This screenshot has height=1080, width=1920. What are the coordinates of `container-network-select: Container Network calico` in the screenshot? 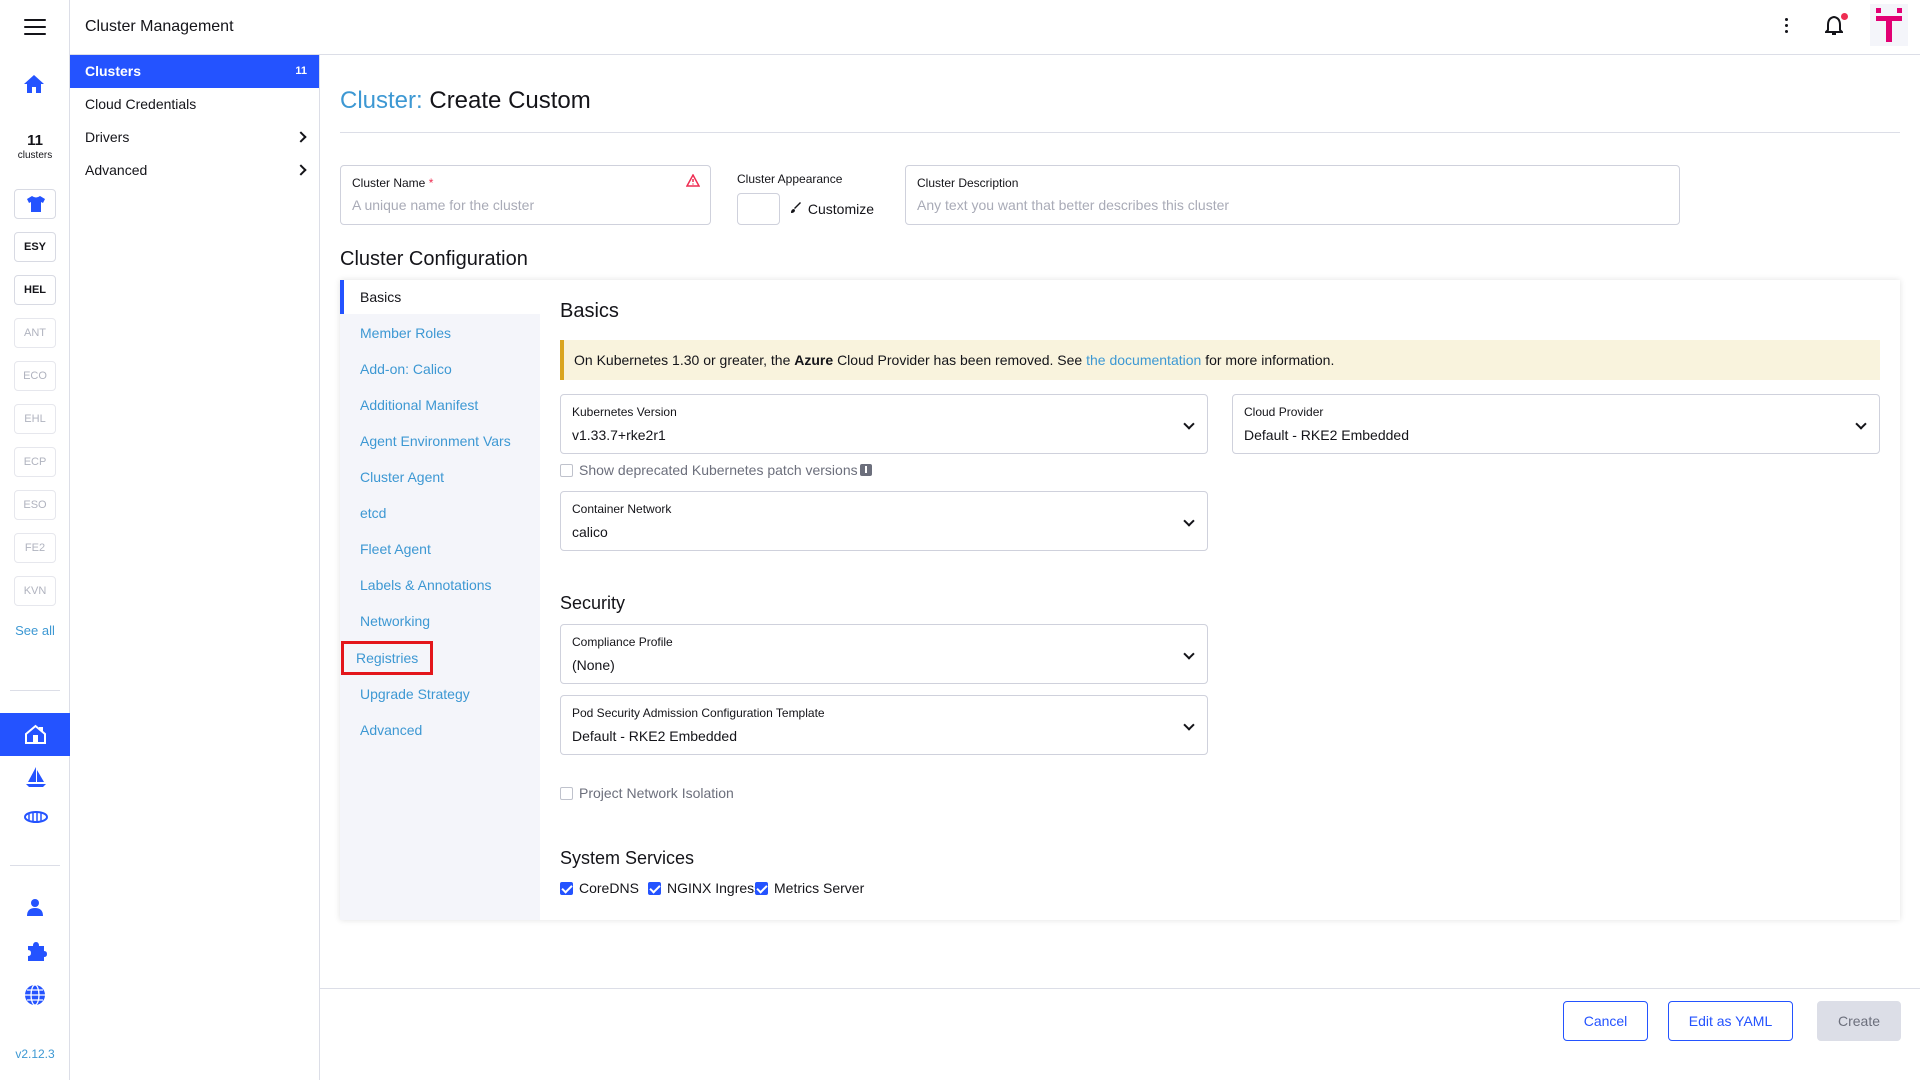 It's located at (884, 521).